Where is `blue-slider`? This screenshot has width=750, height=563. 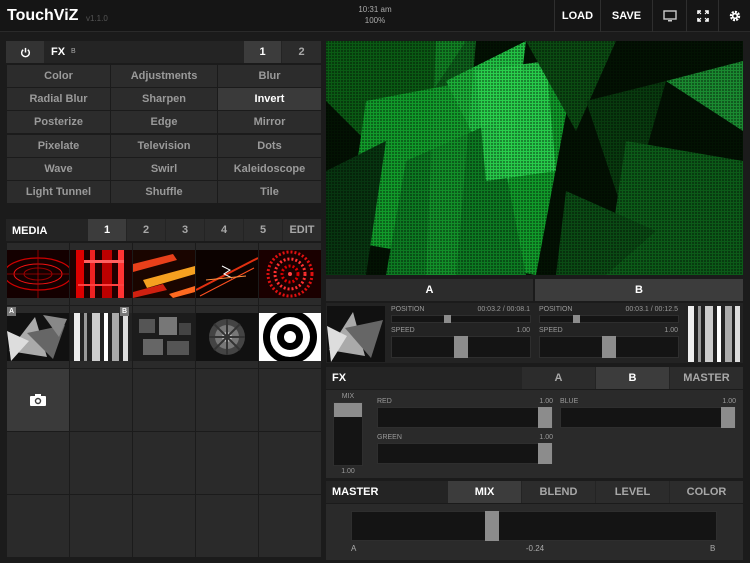 blue-slider is located at coordinates (648, 417).